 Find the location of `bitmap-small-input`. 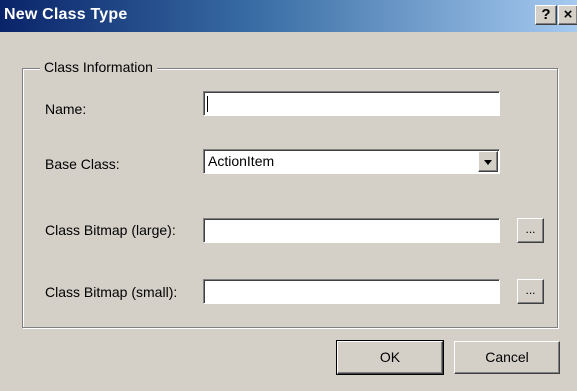

bitmap-small-input is located at coordinates (351, 291).